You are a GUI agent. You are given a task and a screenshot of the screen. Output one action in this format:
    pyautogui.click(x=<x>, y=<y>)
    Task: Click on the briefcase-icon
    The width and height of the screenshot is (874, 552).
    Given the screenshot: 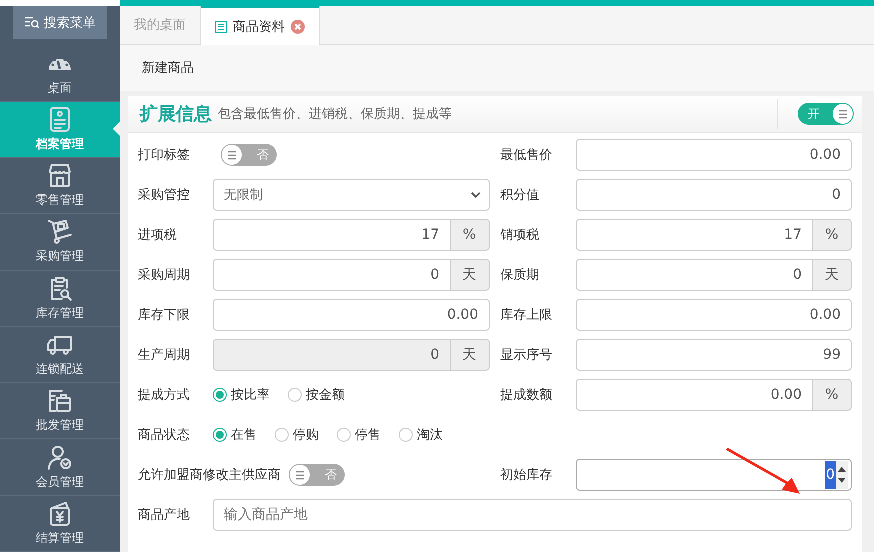 What is the action you would take?
    pyautogui.click(x=60, y=400)
    